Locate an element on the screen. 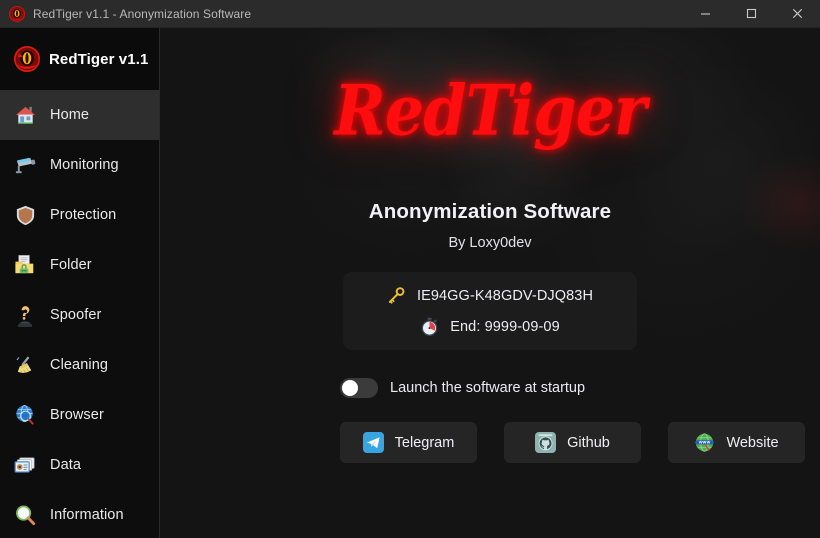  telegram-icon is located at coordinates (373, 442).